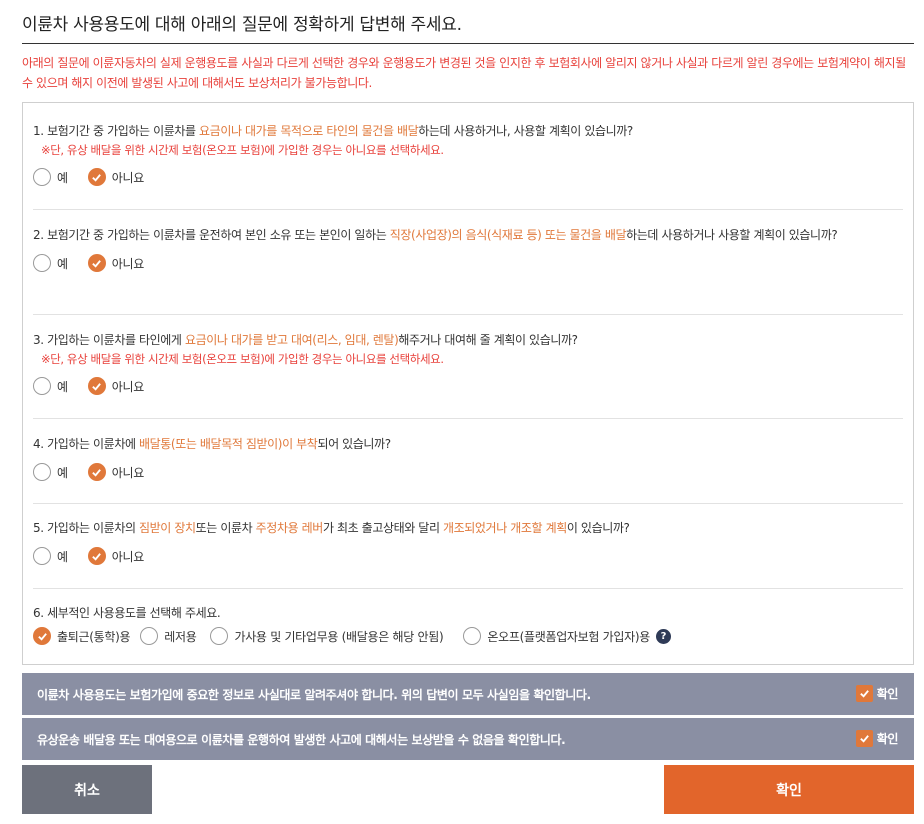  Describe the element at coordinates (87, 789) in the screenshot. I see `cancel-button: 취소` at that location.